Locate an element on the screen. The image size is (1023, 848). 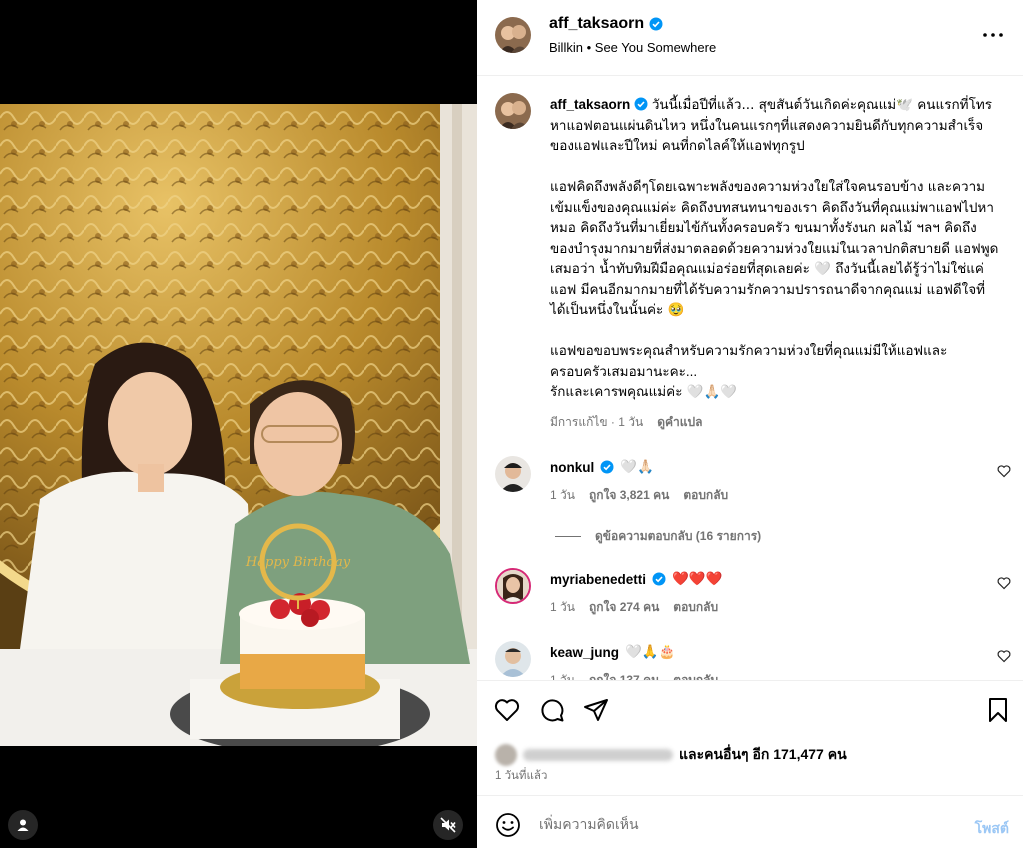
likes-summary: และคนอื่นๆ อีก 171,477 คน is located at coordinates (671, 755).